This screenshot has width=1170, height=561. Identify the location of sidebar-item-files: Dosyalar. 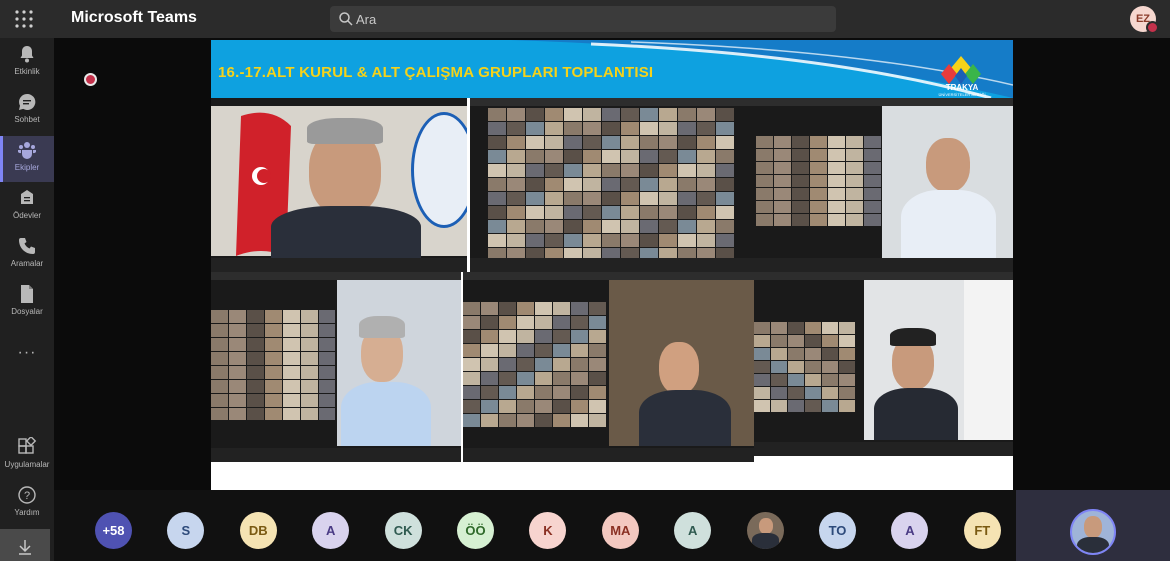
(27, 303).